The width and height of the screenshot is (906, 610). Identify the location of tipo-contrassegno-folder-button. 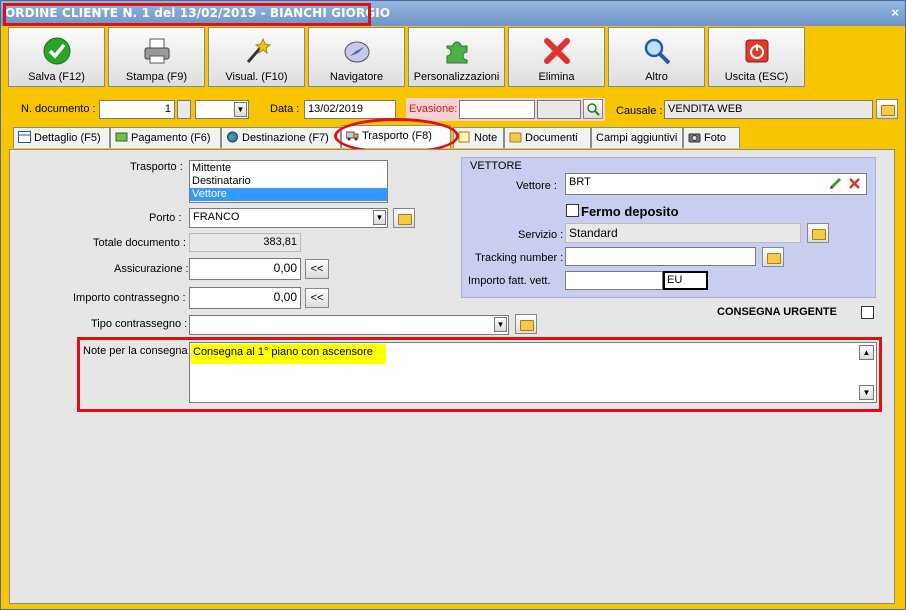
(526, 324).